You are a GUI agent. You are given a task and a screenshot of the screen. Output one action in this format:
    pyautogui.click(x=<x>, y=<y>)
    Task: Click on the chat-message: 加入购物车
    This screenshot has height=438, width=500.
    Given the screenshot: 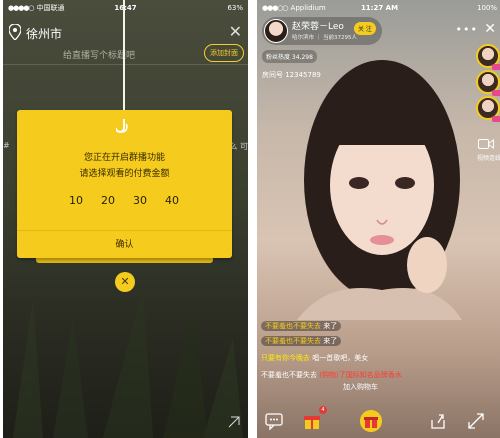 What is the action you would take?
    pyautogui.click(x=360, y=387)
    